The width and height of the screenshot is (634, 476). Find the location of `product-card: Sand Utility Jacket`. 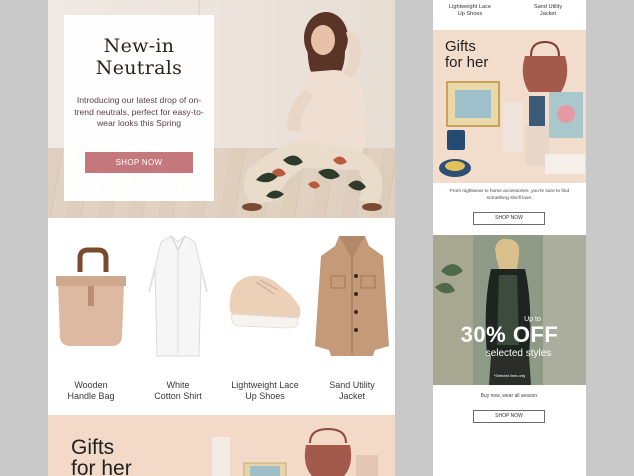

product-card: Sand Utility Jacket is located at coordinates (352, 318).